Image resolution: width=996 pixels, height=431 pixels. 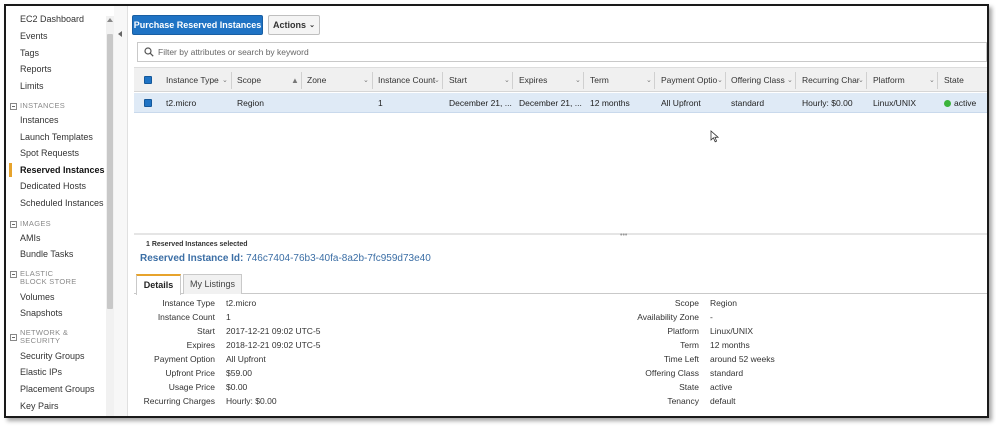 I want to click on sidebar-item-volumes: Volumes, so click(x=37, y=297).